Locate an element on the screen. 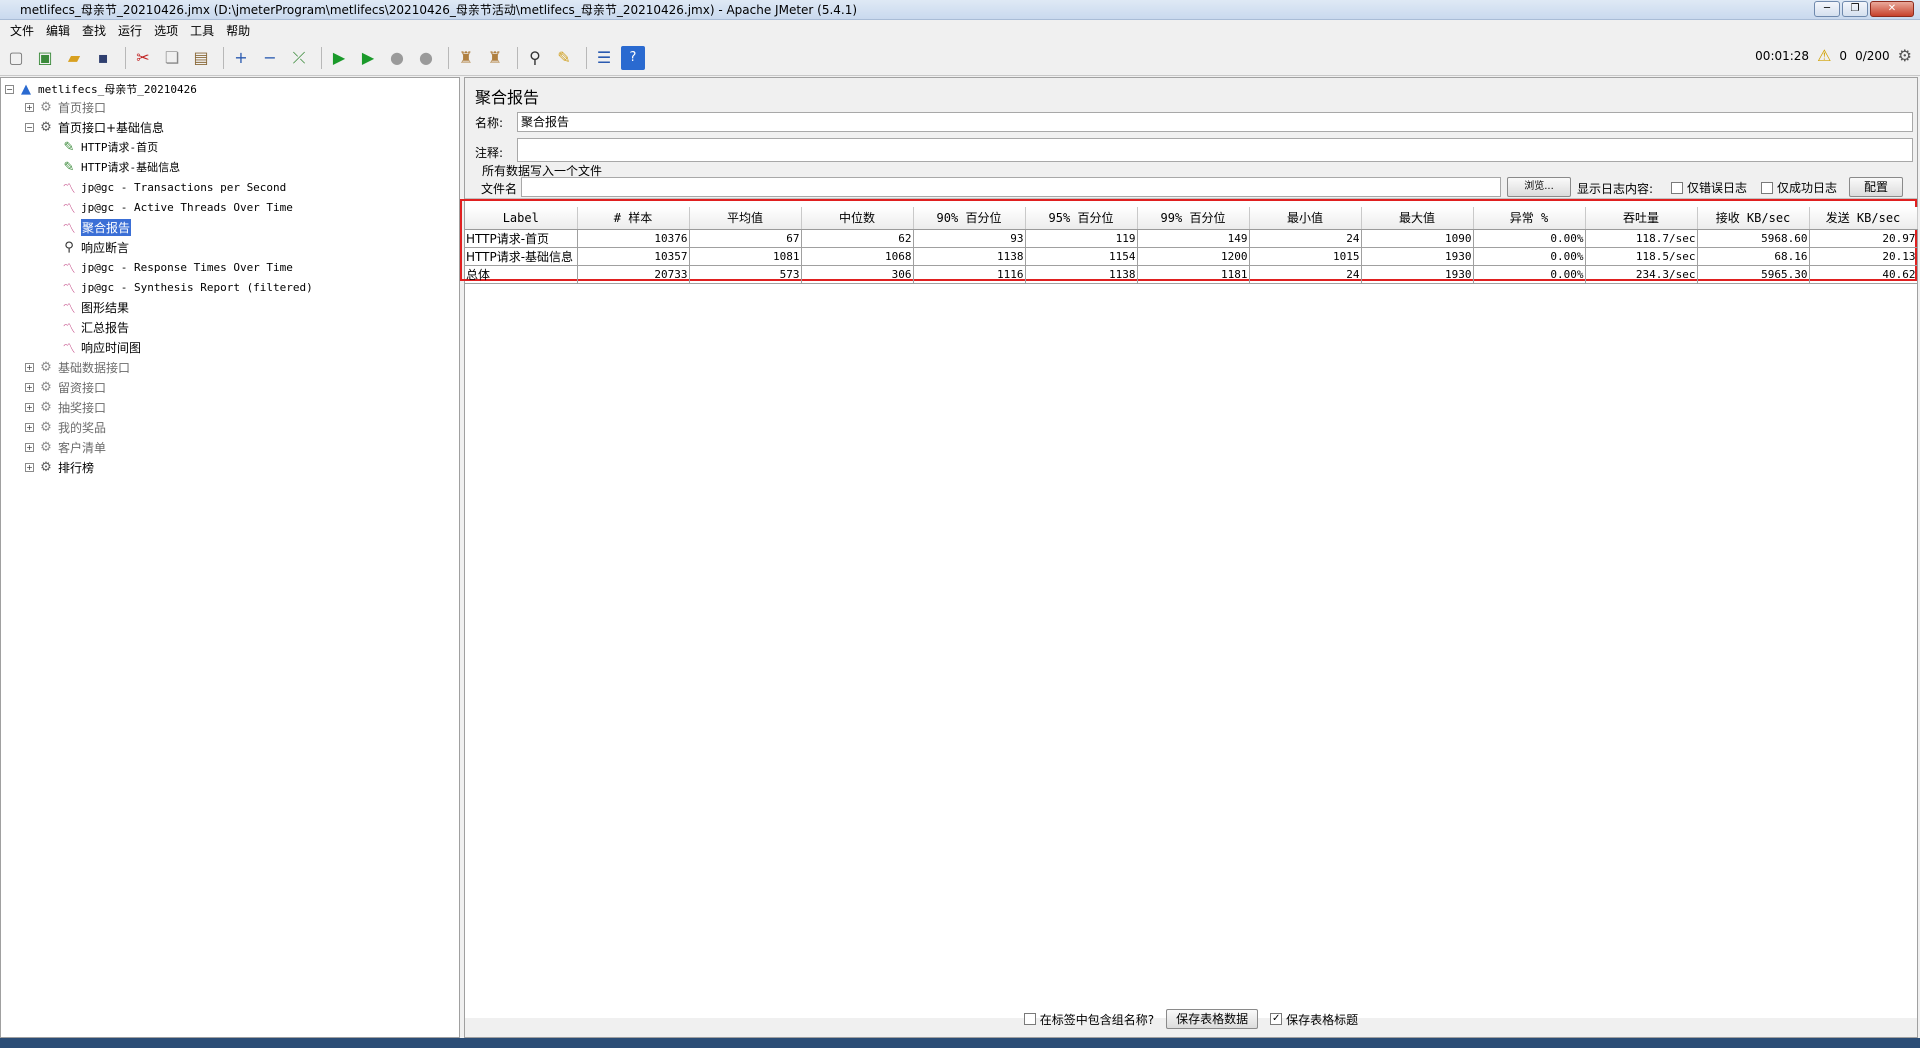 Image resolution: width=1920 pixels, height=1048 pixels. reset-search-icon: ✎ is located at coordinates (564, 58).